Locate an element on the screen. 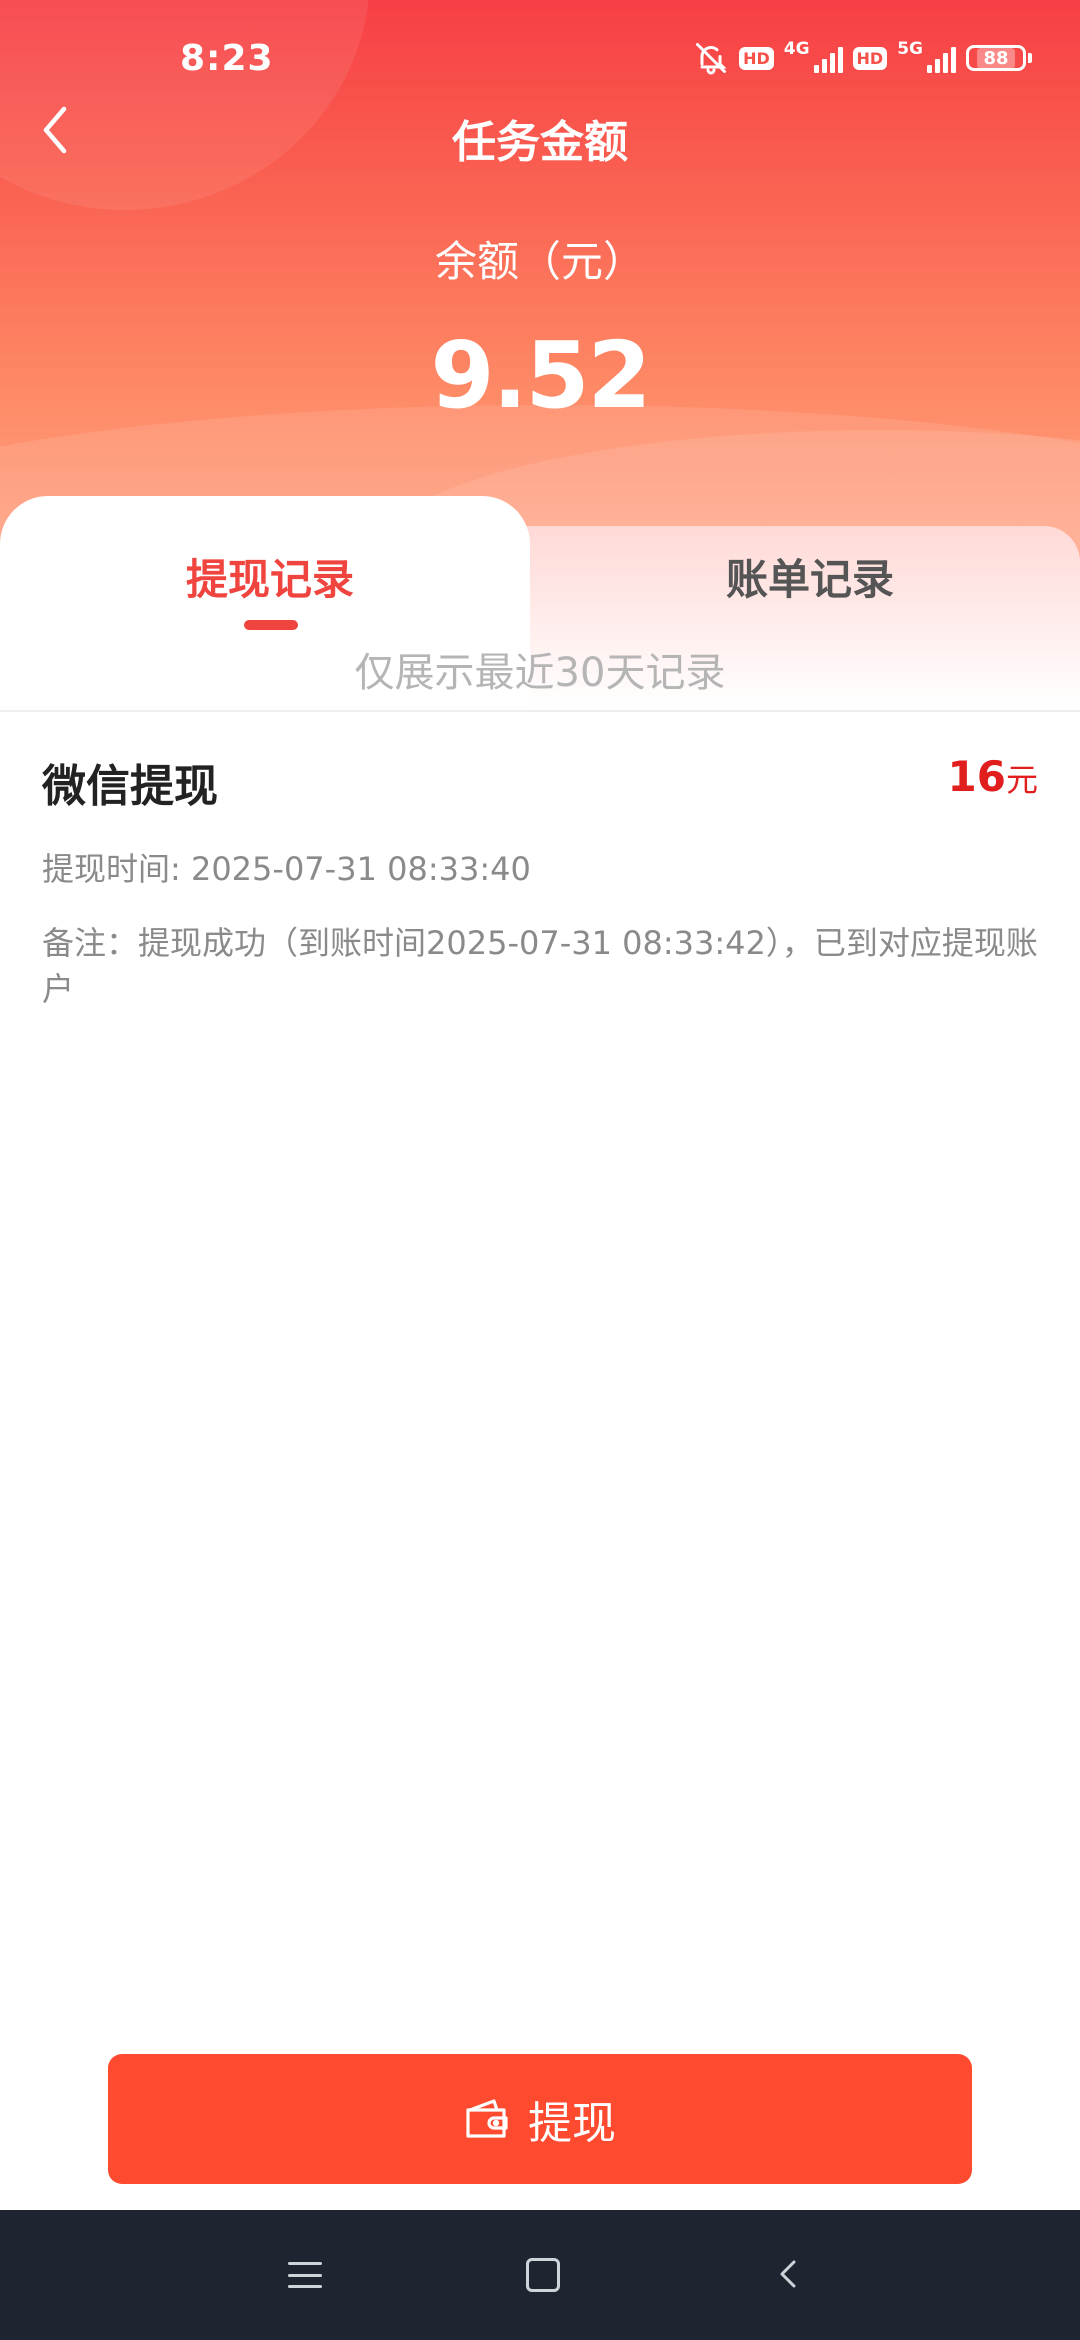  tab-bill-records: 账单记录 is located at coordinates (810, 576).